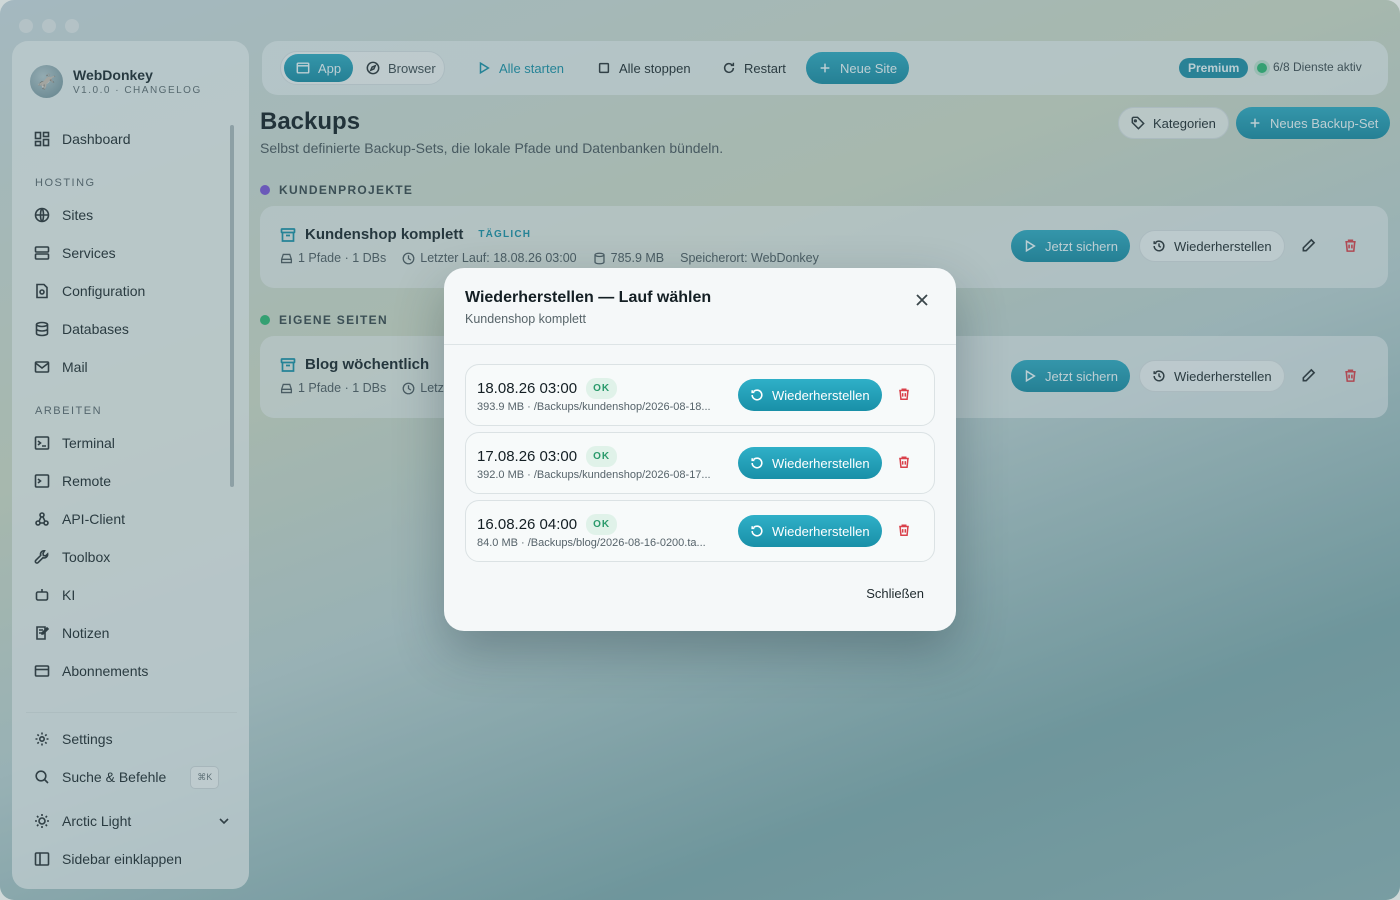  I want to click on dialog-close-button, so click(922, 300).